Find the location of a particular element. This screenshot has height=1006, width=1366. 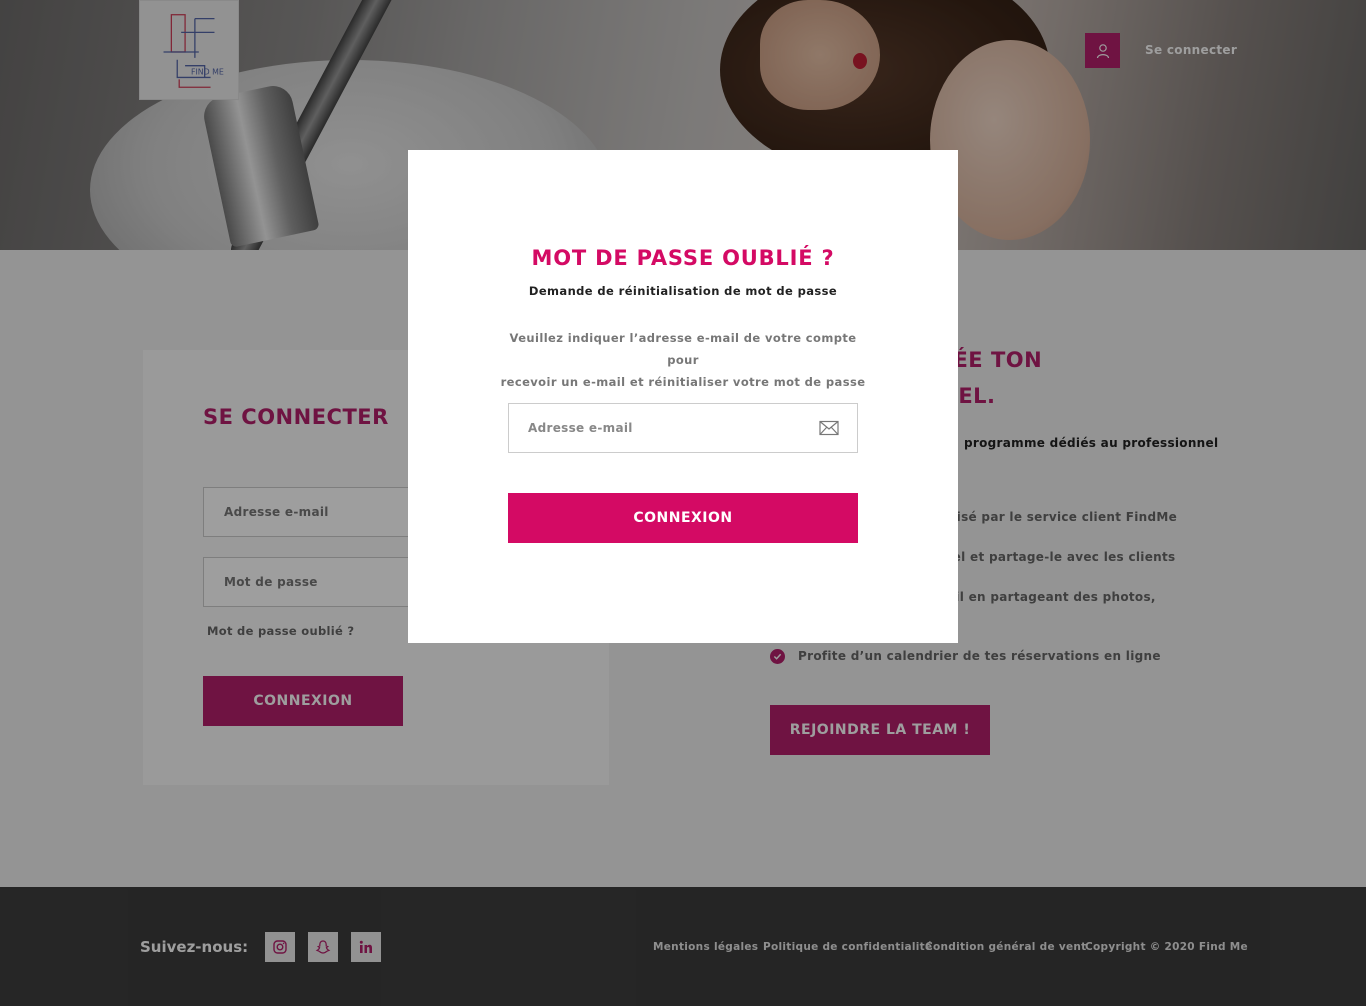

mail-icon is located at coordinates (829, 428).